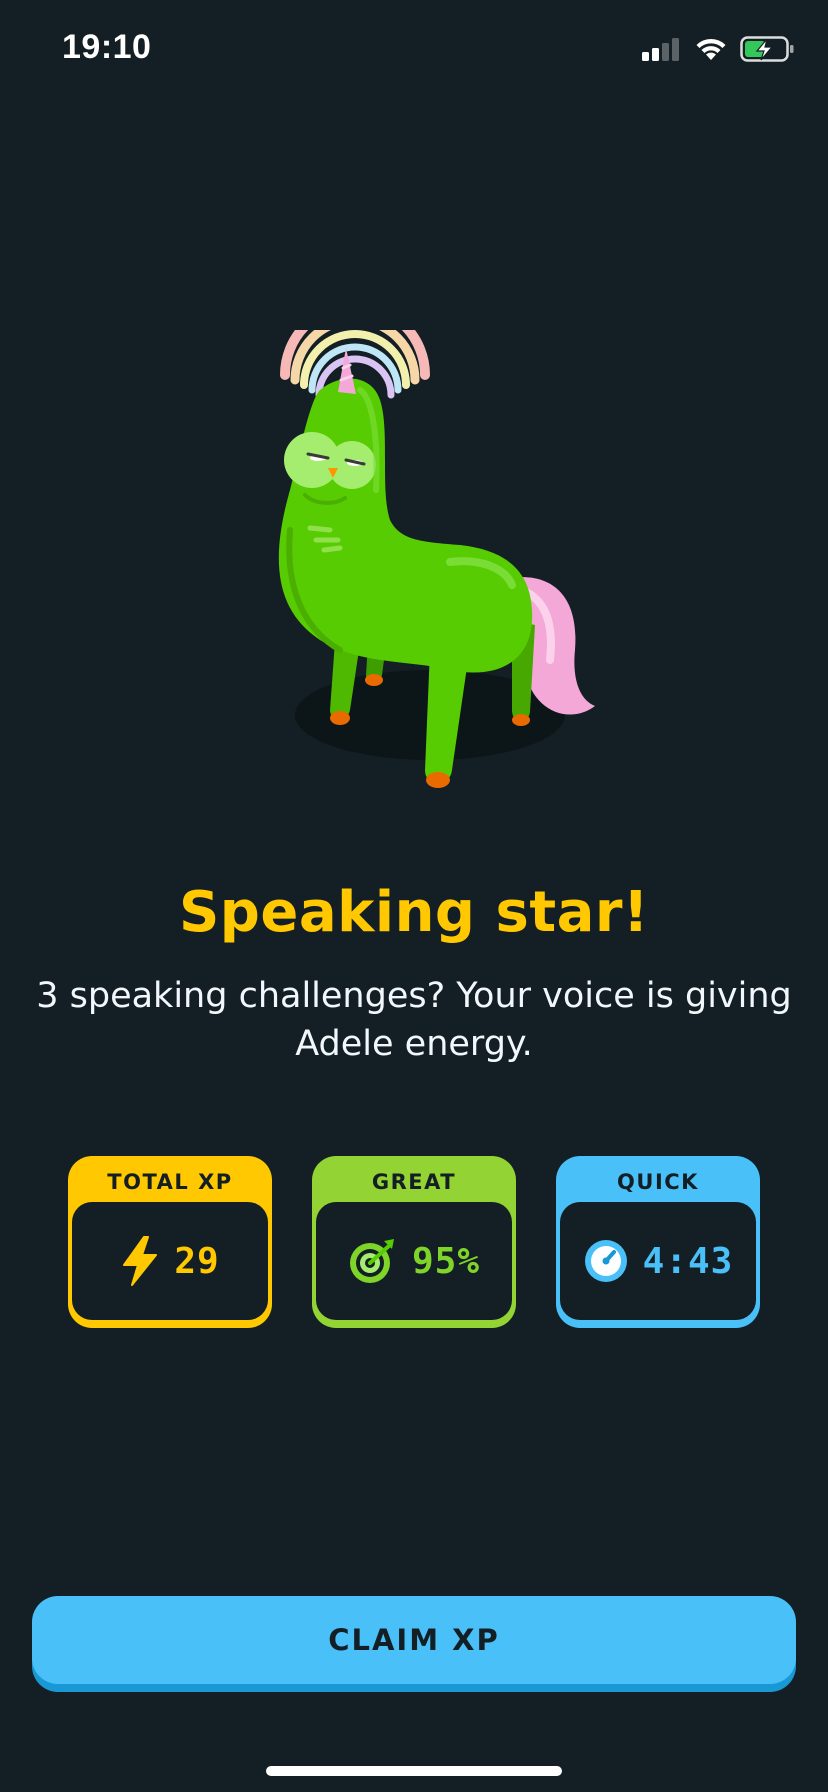 This screenshot has height=1792, width=828. Describe the element at coordinates (140, 1261) in the screenshot. I see `lightning-bolt-icon` at that location.